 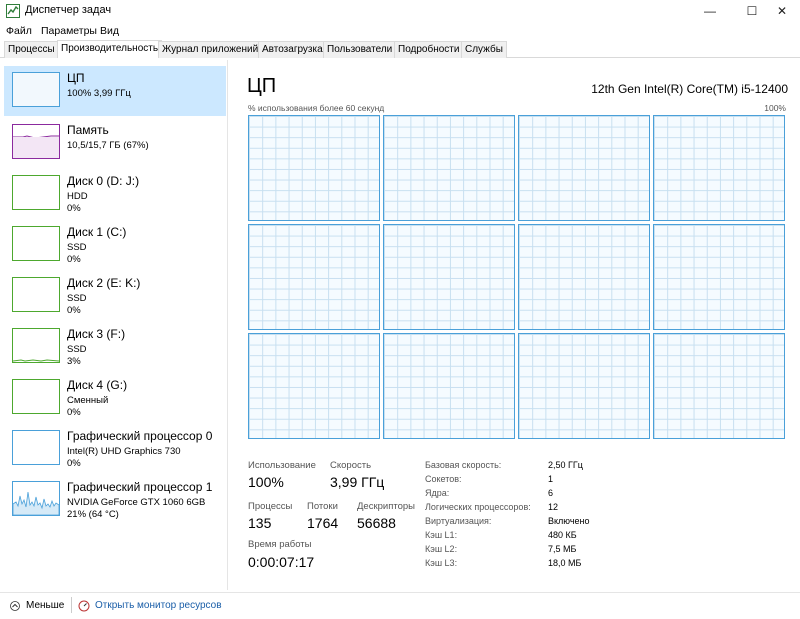 What do you see at coordinates (270, 506) in the screenshot?
I see `processes-label: Процессы` at bounding box center [270, 506].